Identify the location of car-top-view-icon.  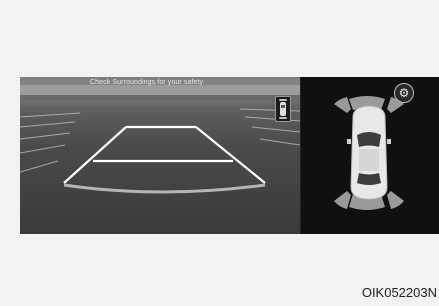
(369, 152).